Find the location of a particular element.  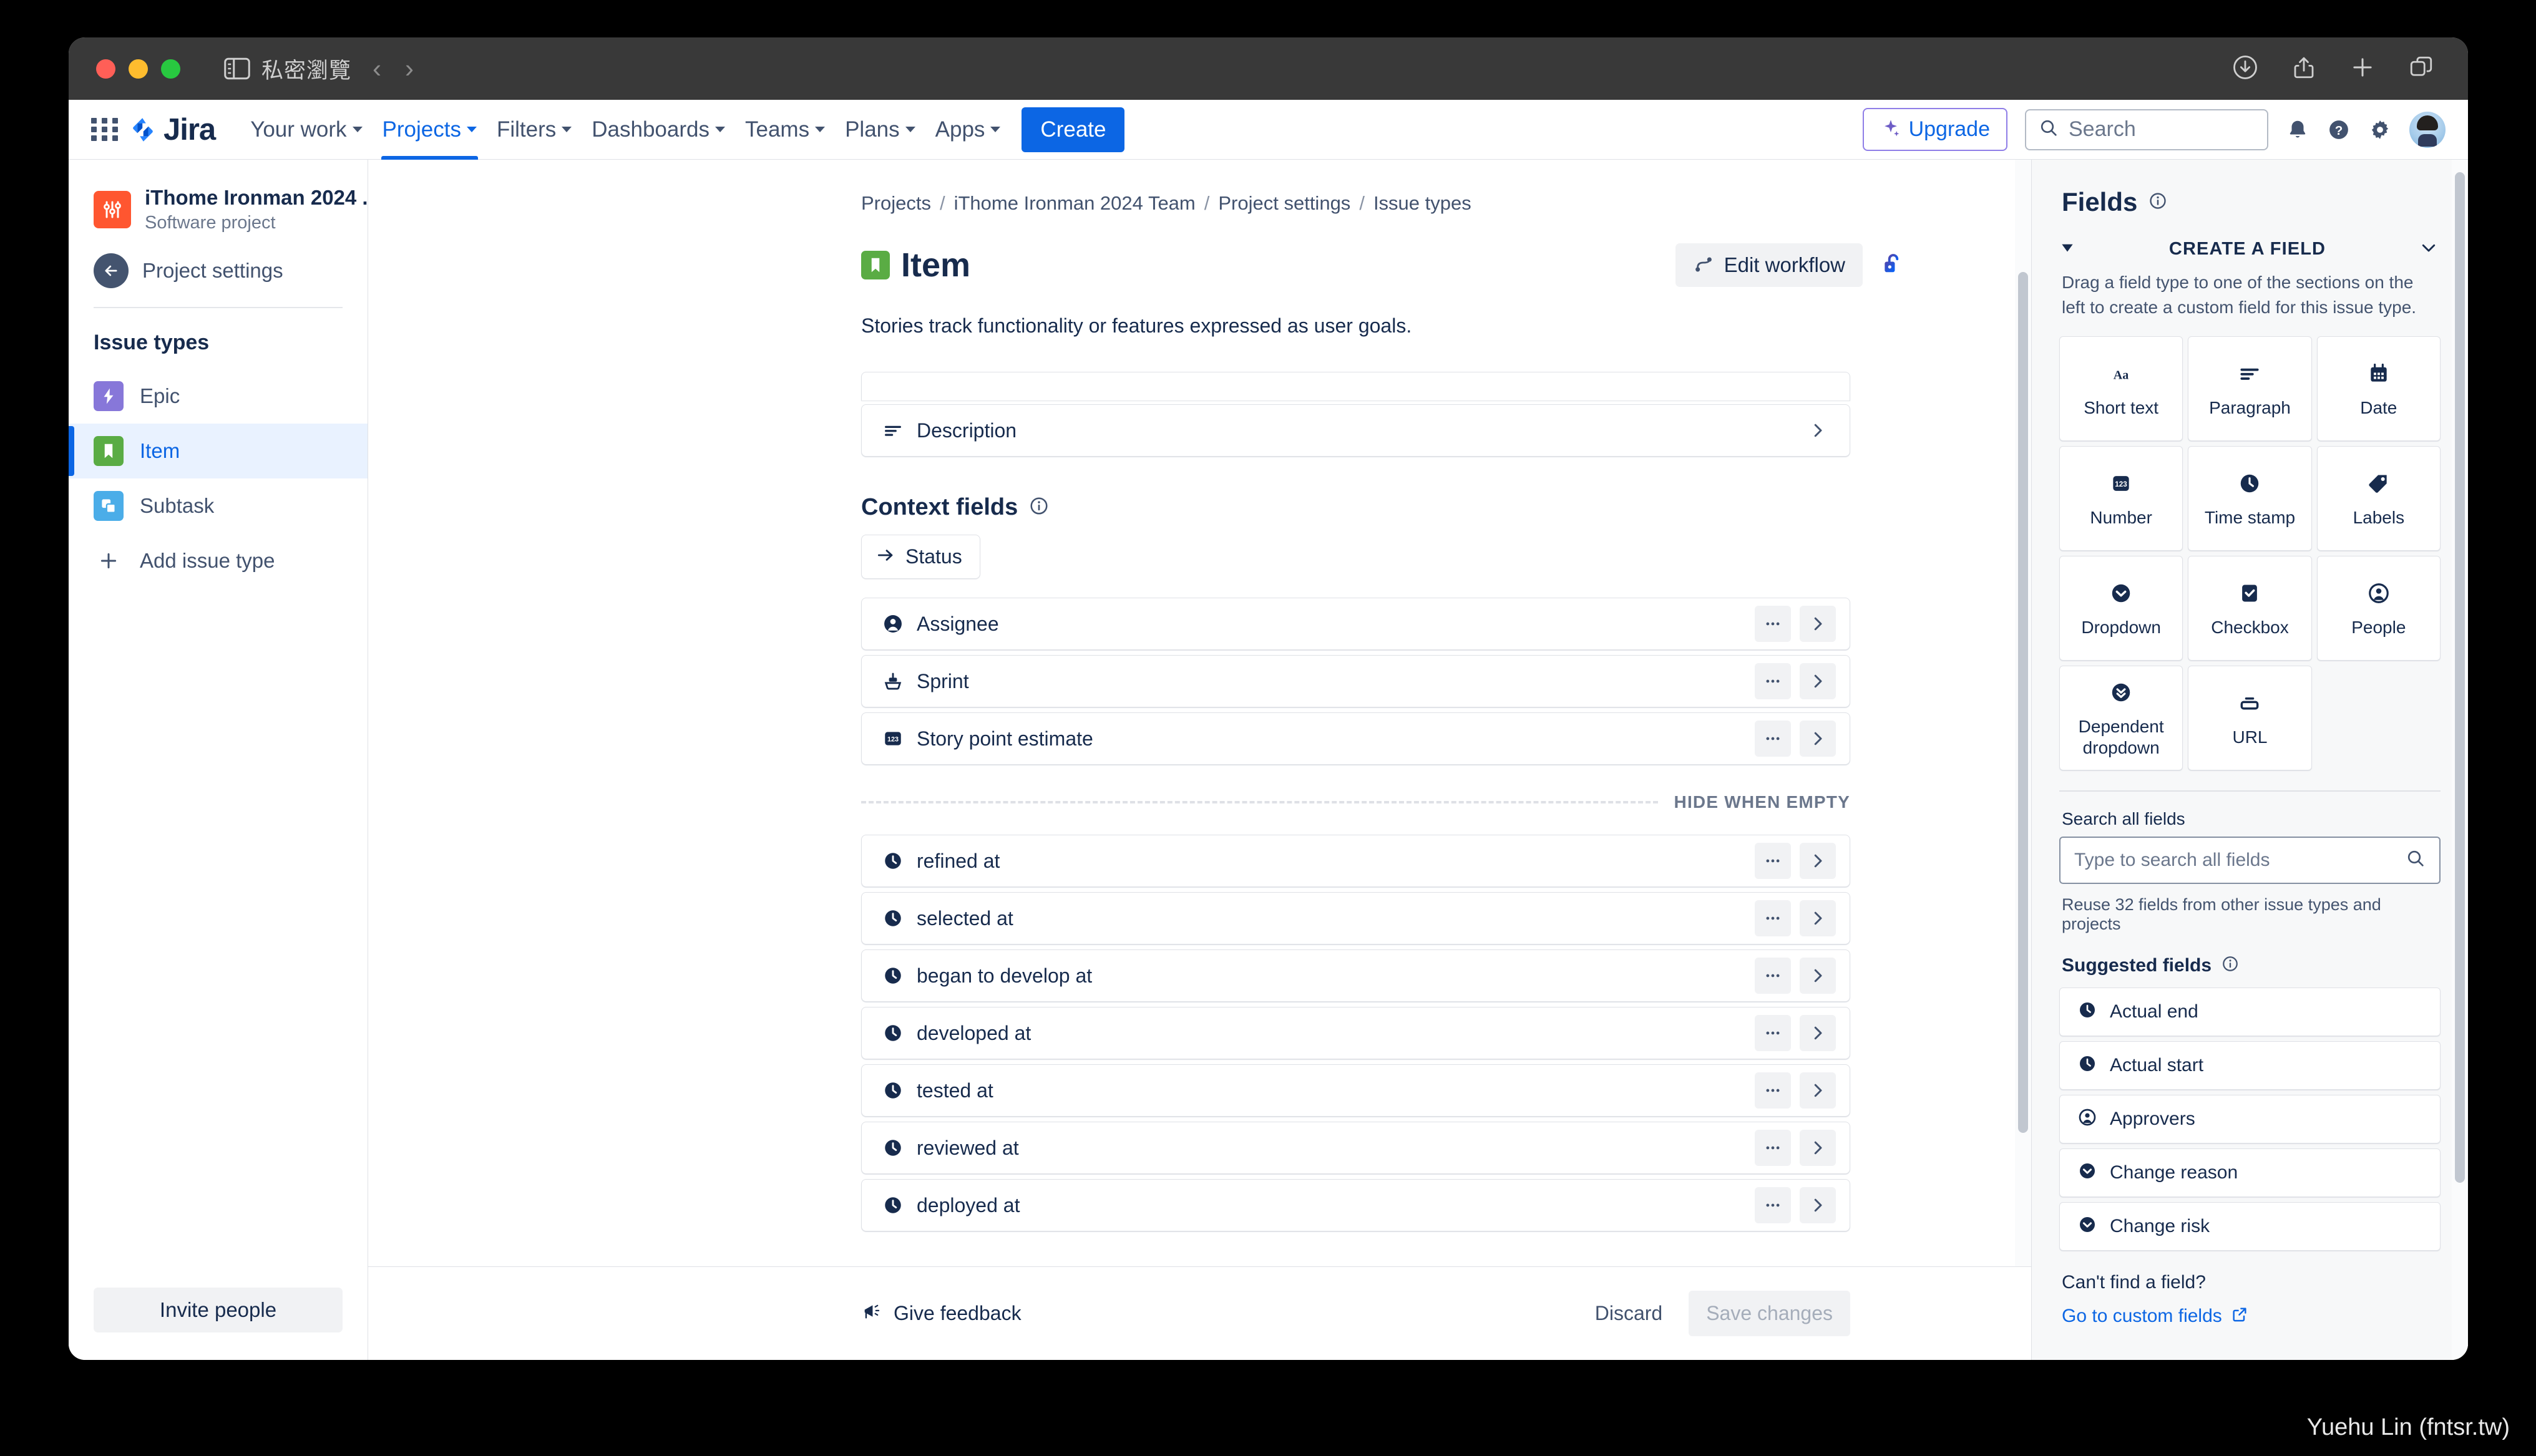

breadcrumb-projects: Projects is located at coordinates (896, 203).